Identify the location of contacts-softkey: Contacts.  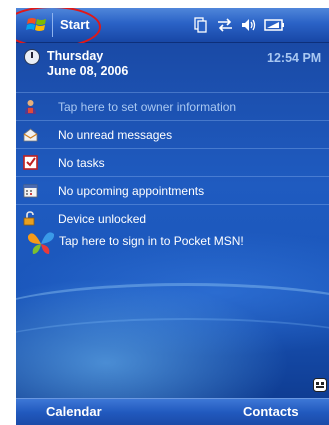
(271, 411).